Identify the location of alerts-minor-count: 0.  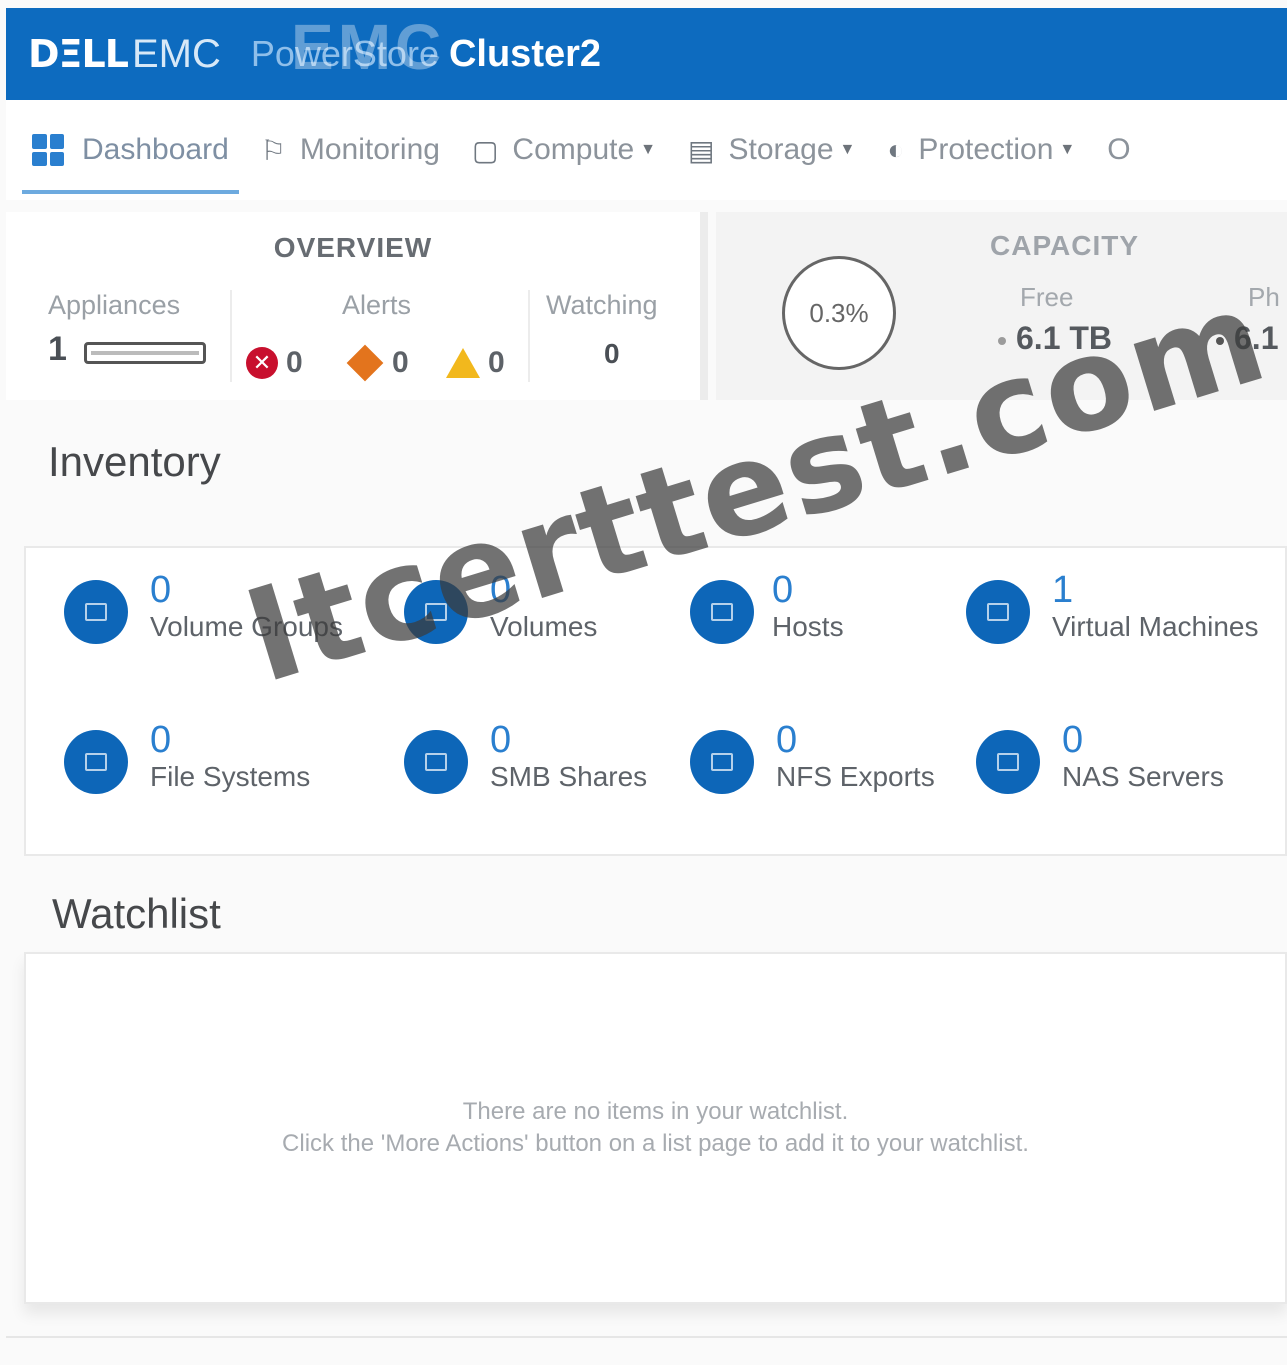
(496, 362).